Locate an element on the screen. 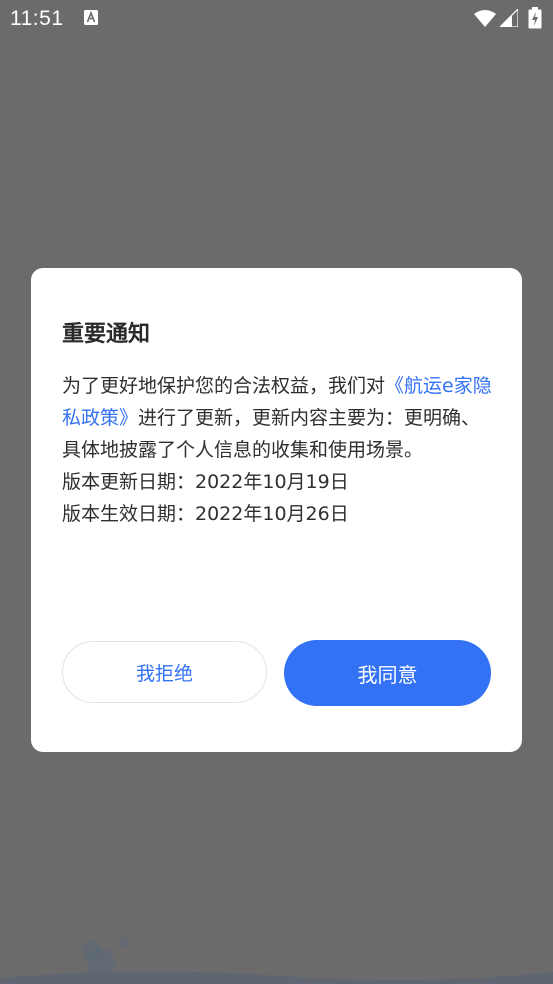 This screenshot has width=553, height=984. status-bar: 11:51 is located at coordinates (276, 19).